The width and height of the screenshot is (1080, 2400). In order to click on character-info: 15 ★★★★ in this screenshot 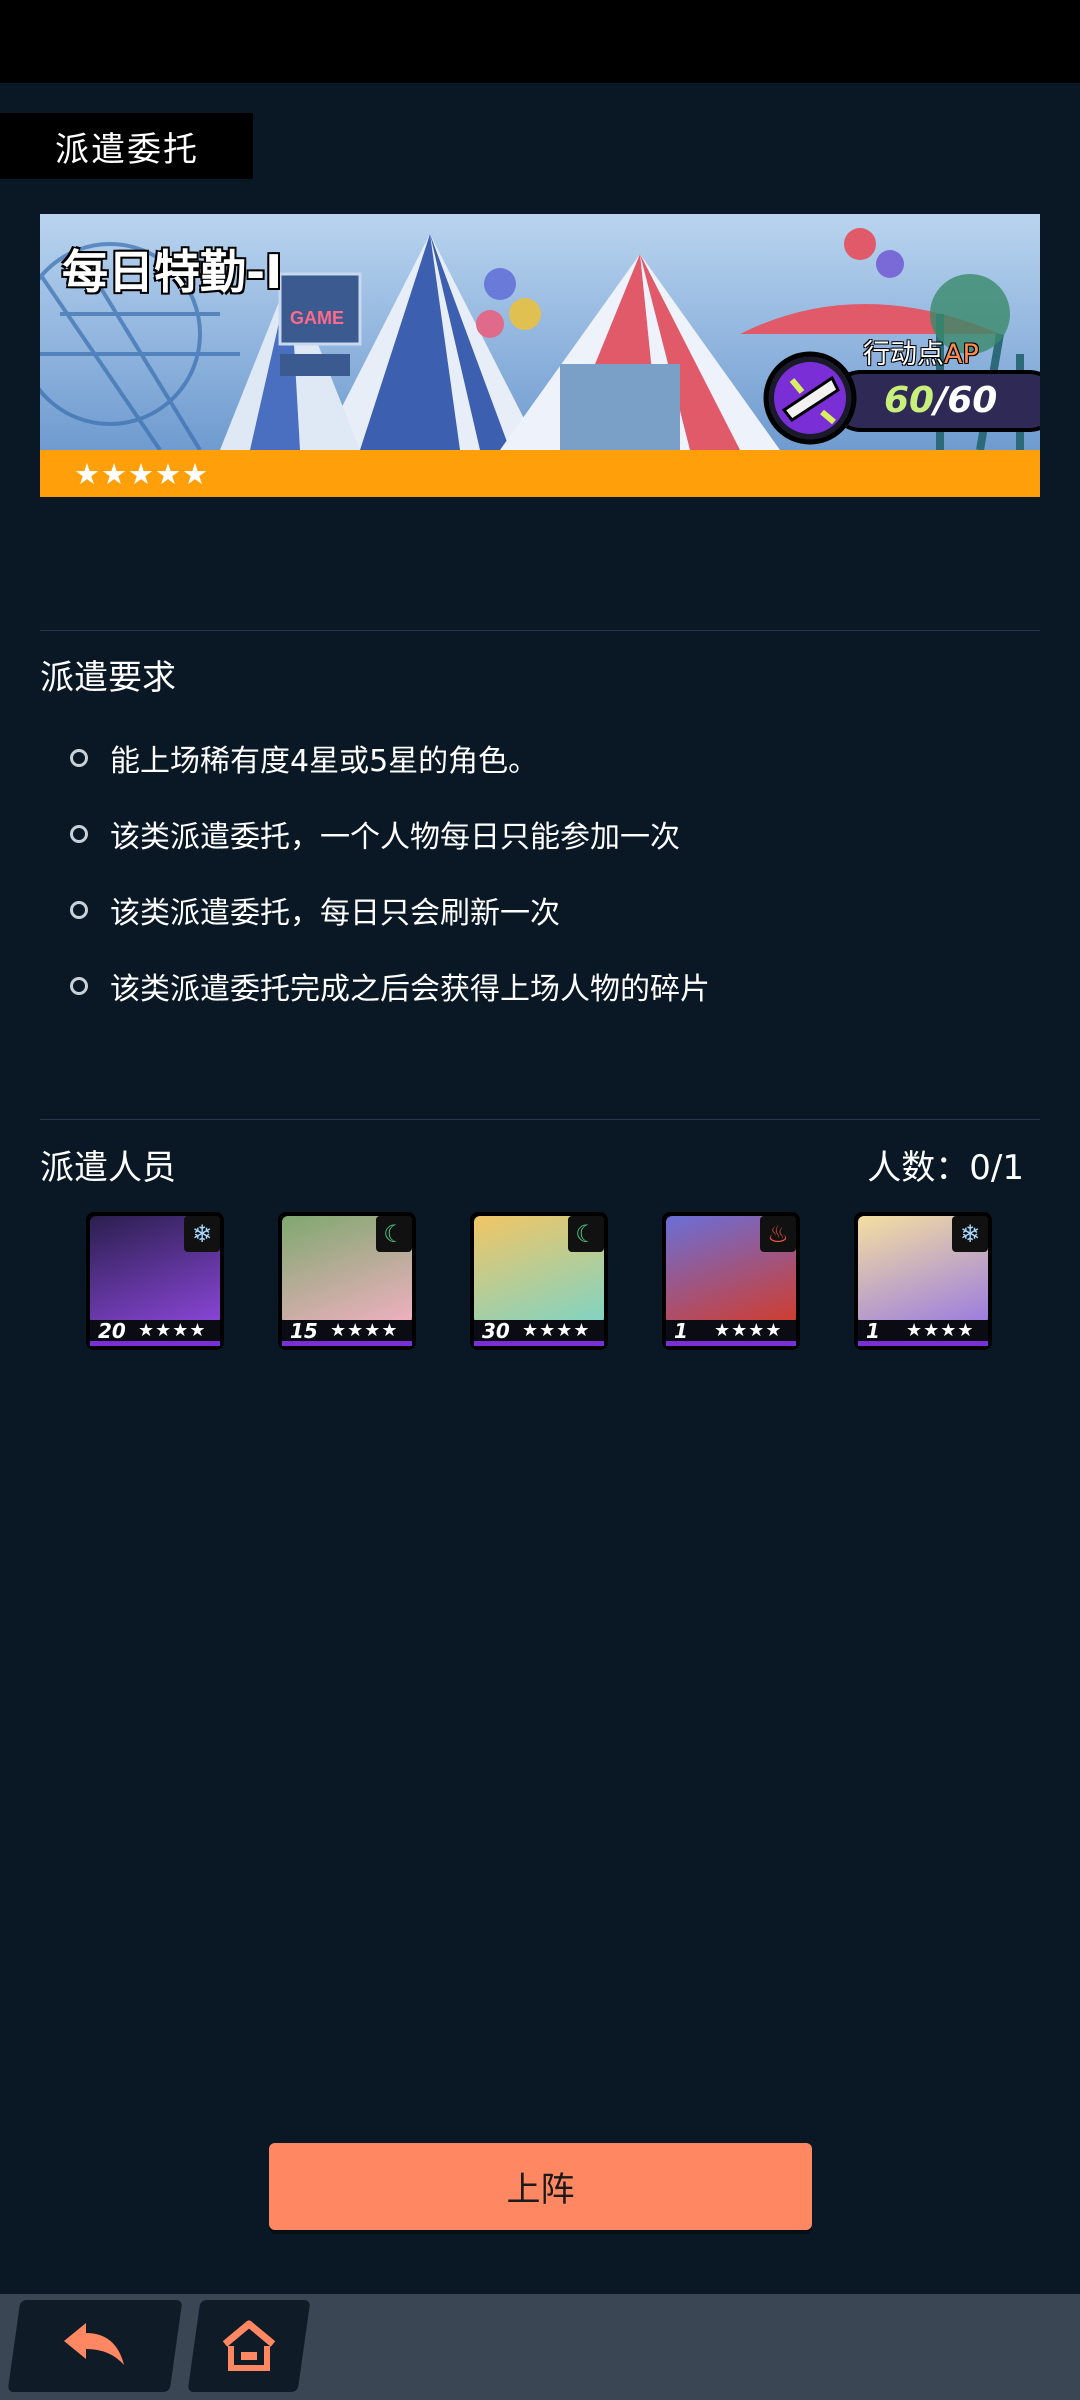, I will do `click(347, 1332)`.